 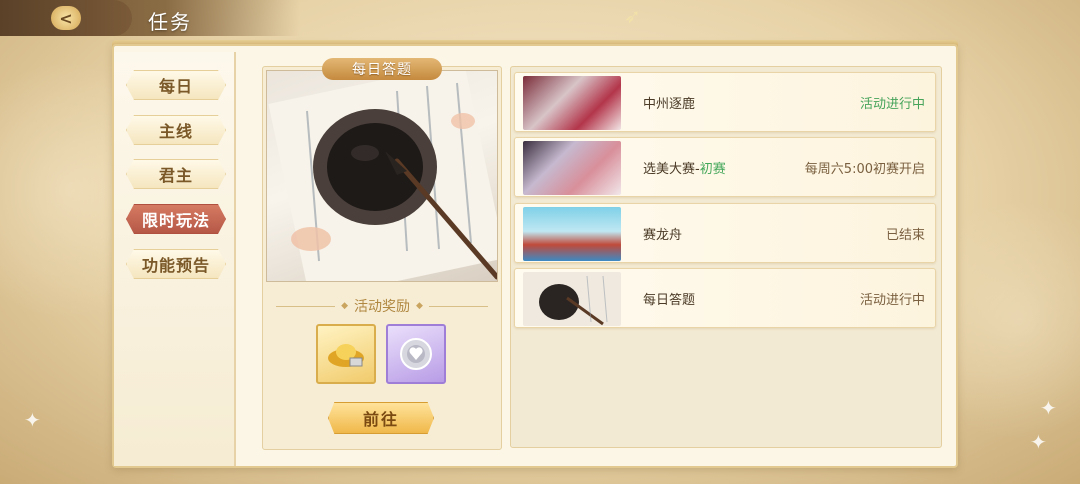 I want to click on tab-main-quest: 主线, so click(x=176, y=130).